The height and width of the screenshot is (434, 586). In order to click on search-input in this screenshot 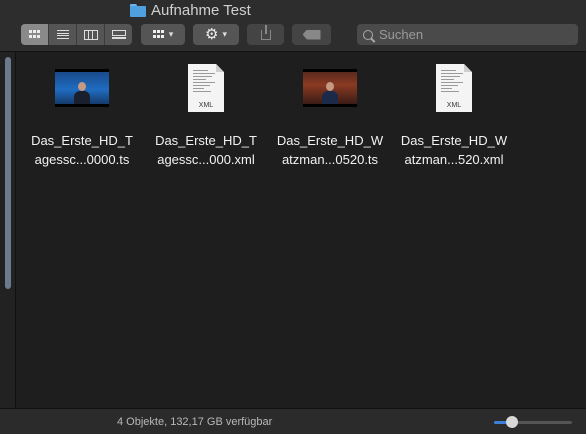, I will do `click(469, 34)`.